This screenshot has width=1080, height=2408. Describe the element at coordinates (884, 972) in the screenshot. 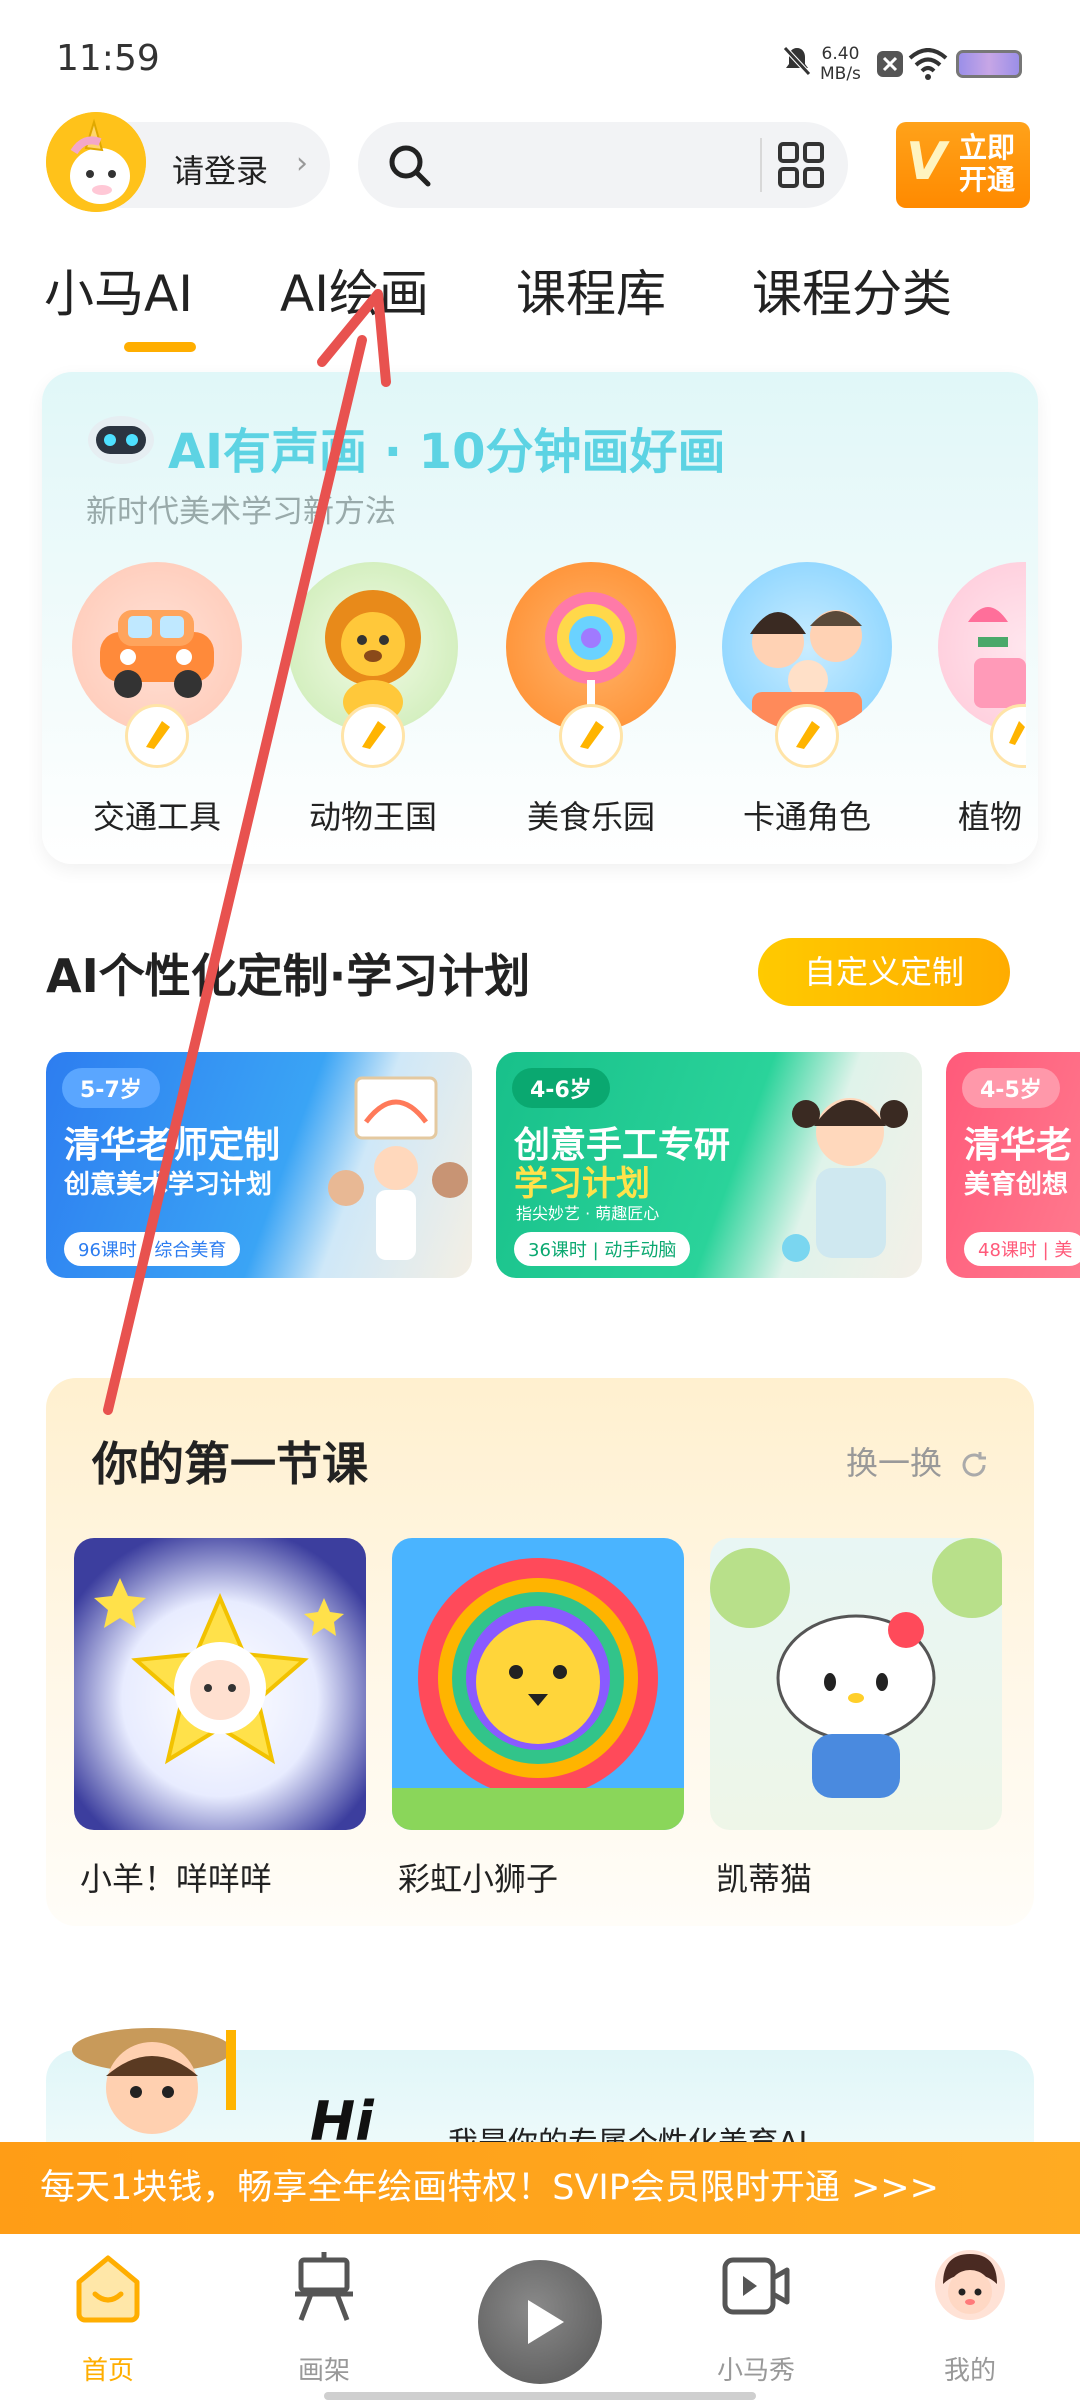

I see `custom-plan-button: 自定义定制` at that location.